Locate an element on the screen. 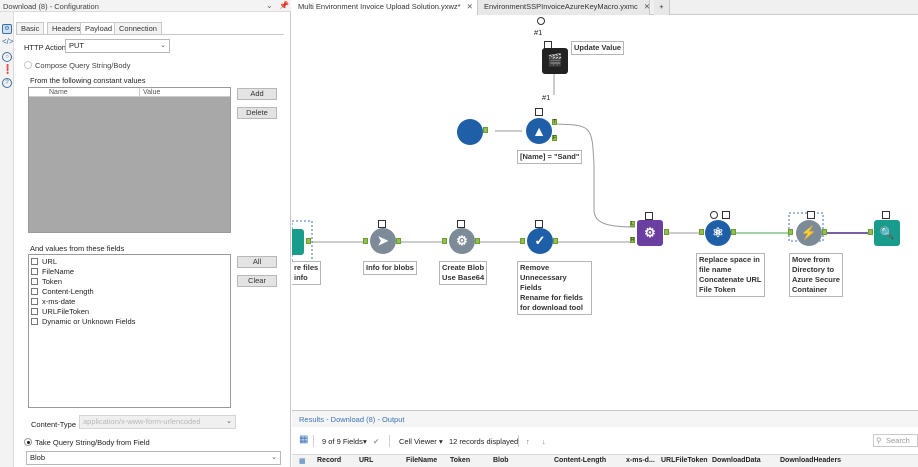 This screenshot has width=918, height=467. http-action-select: PUT ⌄ is located at coordinates (117, 46).